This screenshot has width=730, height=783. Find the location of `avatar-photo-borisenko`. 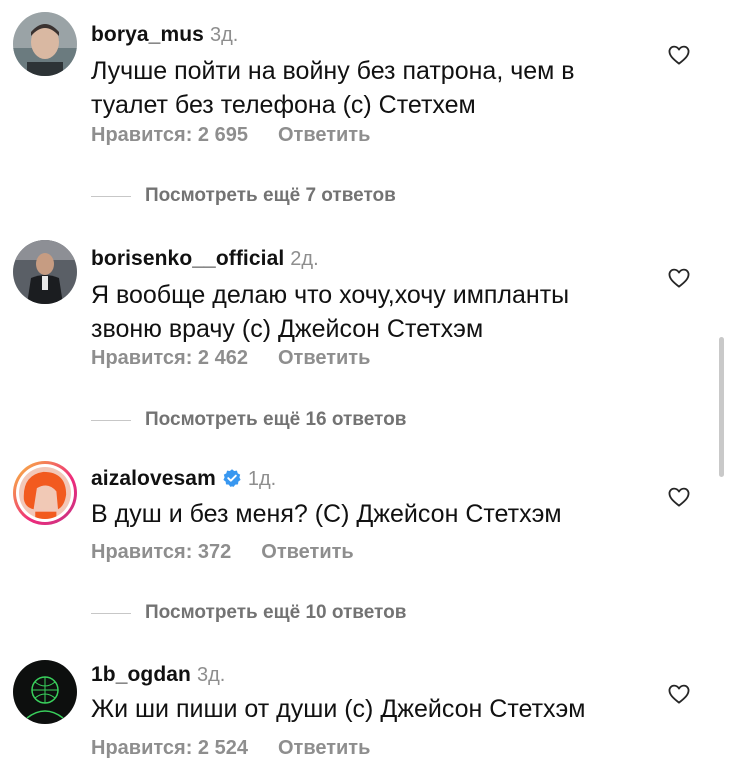

avatar-photo-borisenko is located at coordinates (45, 272).